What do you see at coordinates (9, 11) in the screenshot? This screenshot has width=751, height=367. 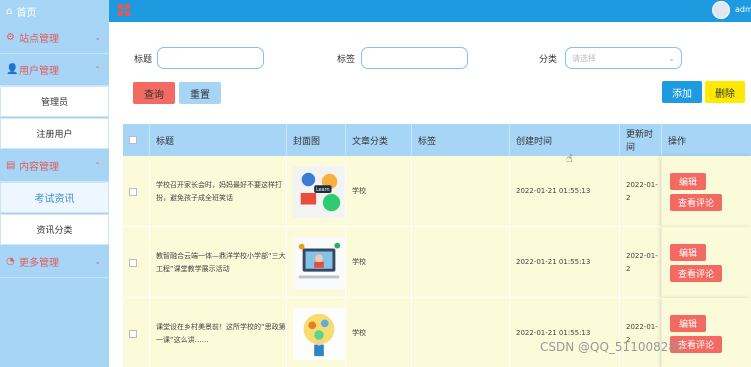 I see `home-icon: ⌂` at bounding box center [9, 11].